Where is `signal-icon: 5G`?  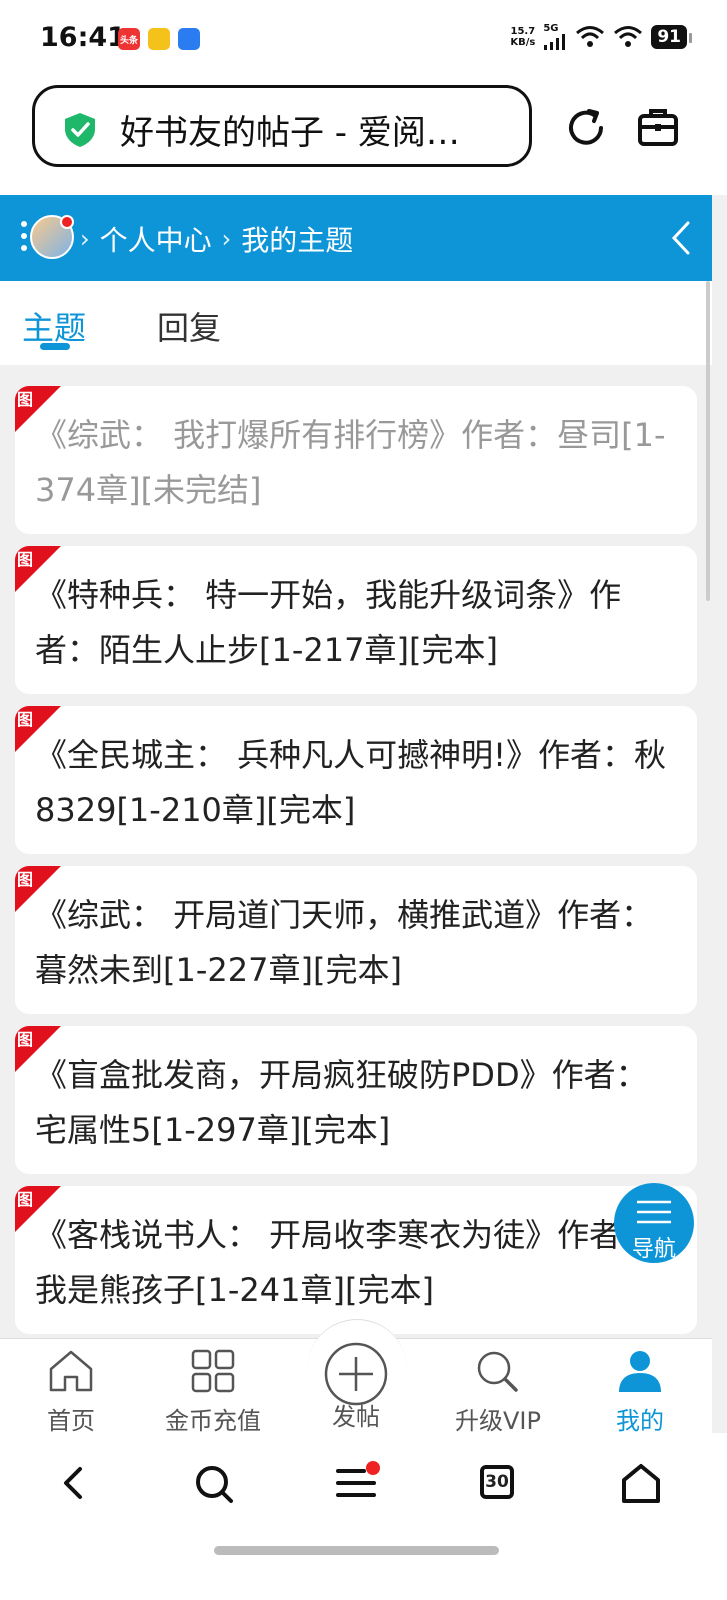 signal-icon: 5G is located at coordinates (555, 37).